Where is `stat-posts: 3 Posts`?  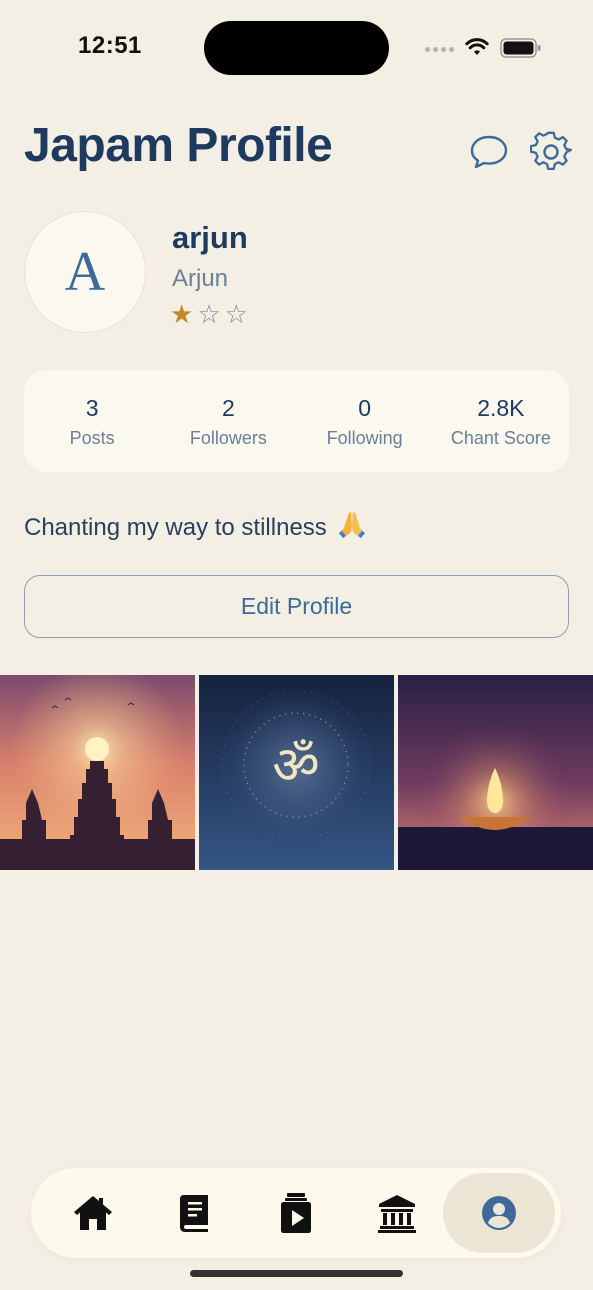 stat-posts: 3 Posts is located at coordinates (92, 421).